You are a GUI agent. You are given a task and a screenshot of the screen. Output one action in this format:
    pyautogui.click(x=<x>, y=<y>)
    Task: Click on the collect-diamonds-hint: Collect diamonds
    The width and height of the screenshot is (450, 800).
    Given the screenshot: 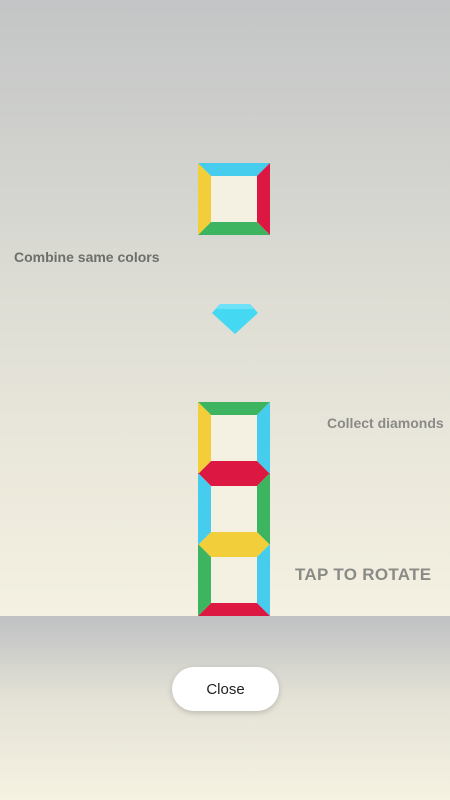 What is the action you would take?
    pyautogui.click(x=385, y=423)
    